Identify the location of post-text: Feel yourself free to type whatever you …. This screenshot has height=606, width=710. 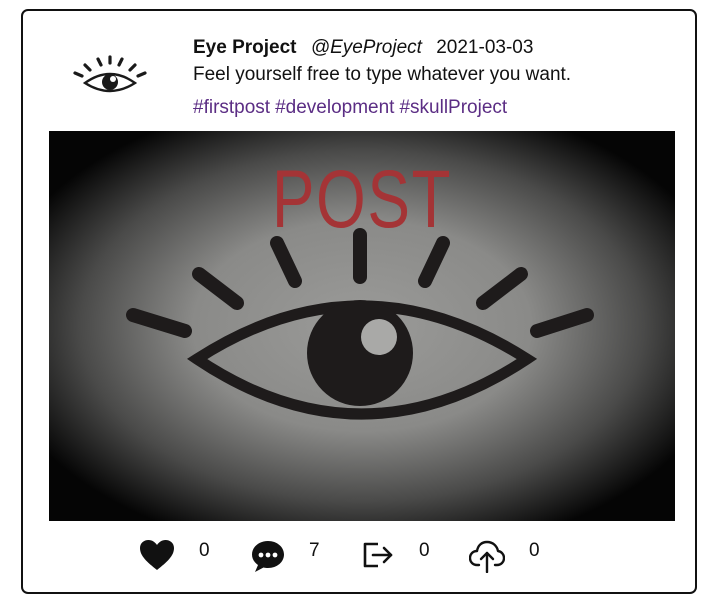
(382, 74).